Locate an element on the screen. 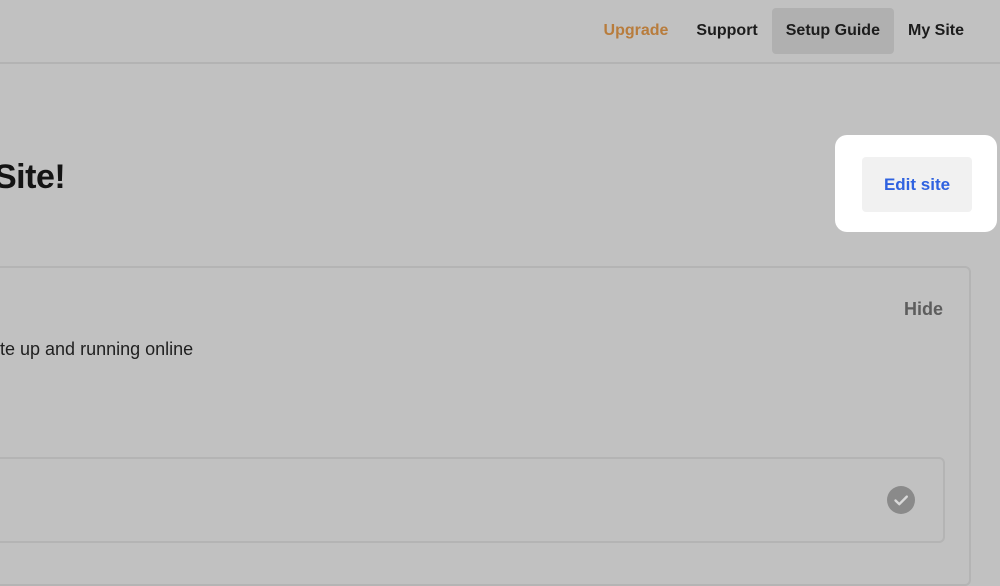 This screenshot has height=586, width=1000. nav-upgrade: Upgrade is located at coordinates (636, 31).